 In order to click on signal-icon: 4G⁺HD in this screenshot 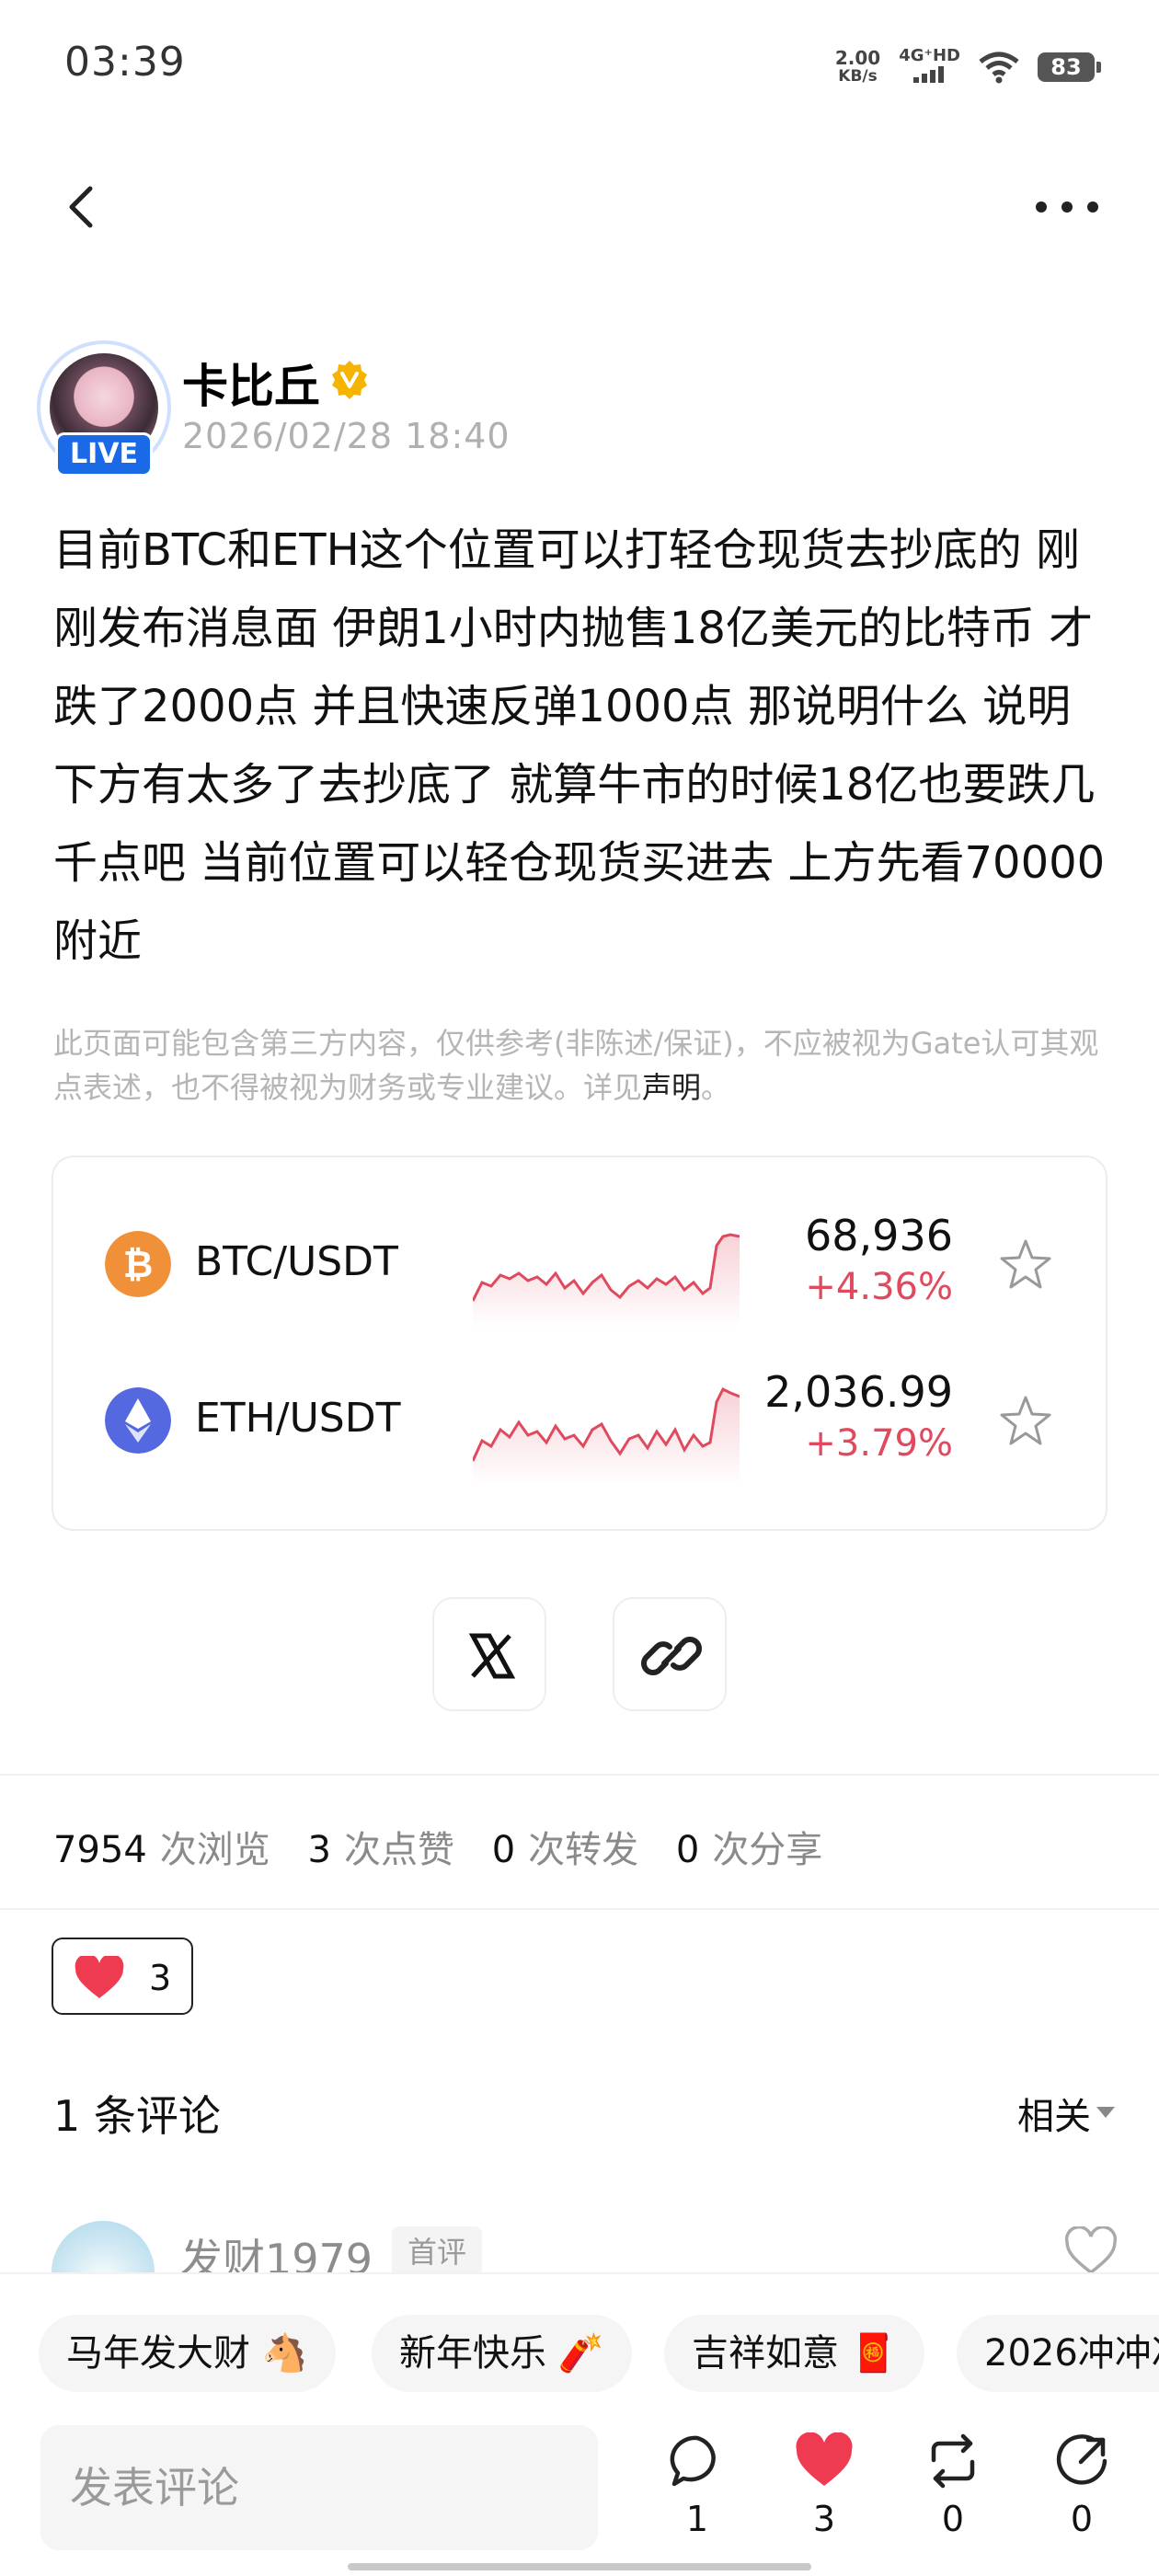, I will do `click(929, 67)`.